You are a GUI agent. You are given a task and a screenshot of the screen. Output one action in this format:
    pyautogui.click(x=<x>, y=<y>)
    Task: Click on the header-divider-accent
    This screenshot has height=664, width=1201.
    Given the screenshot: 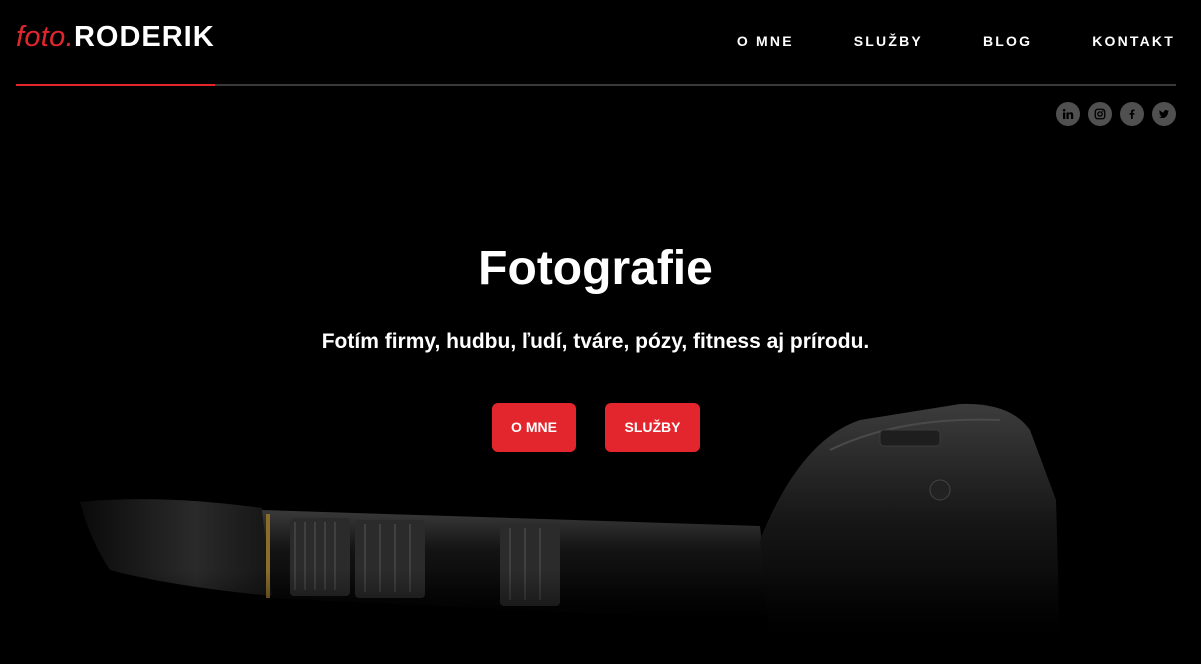 What is the action you would take?
    pyautogui.click(x=115, y=85)
    